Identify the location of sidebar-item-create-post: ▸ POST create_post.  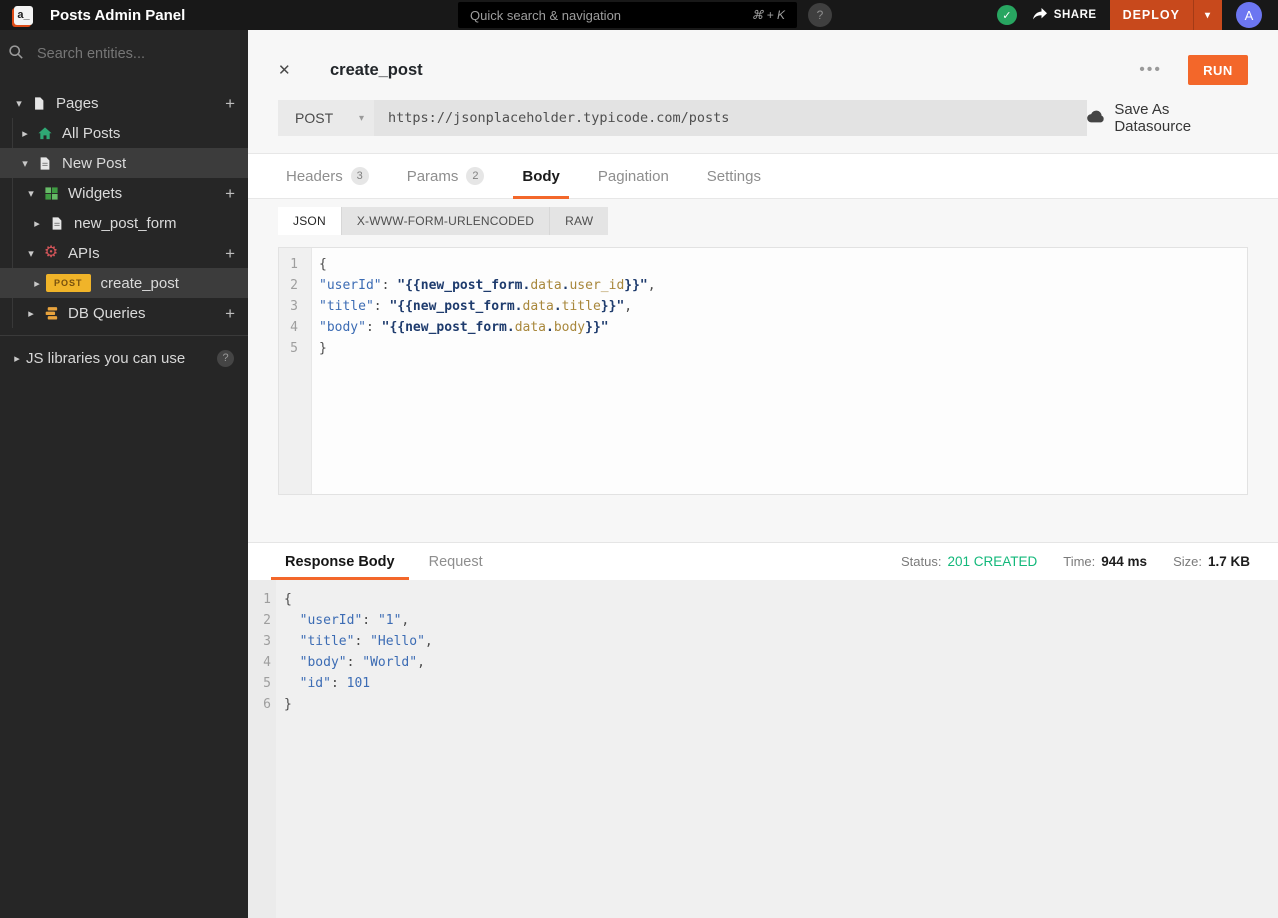
(124, 283).